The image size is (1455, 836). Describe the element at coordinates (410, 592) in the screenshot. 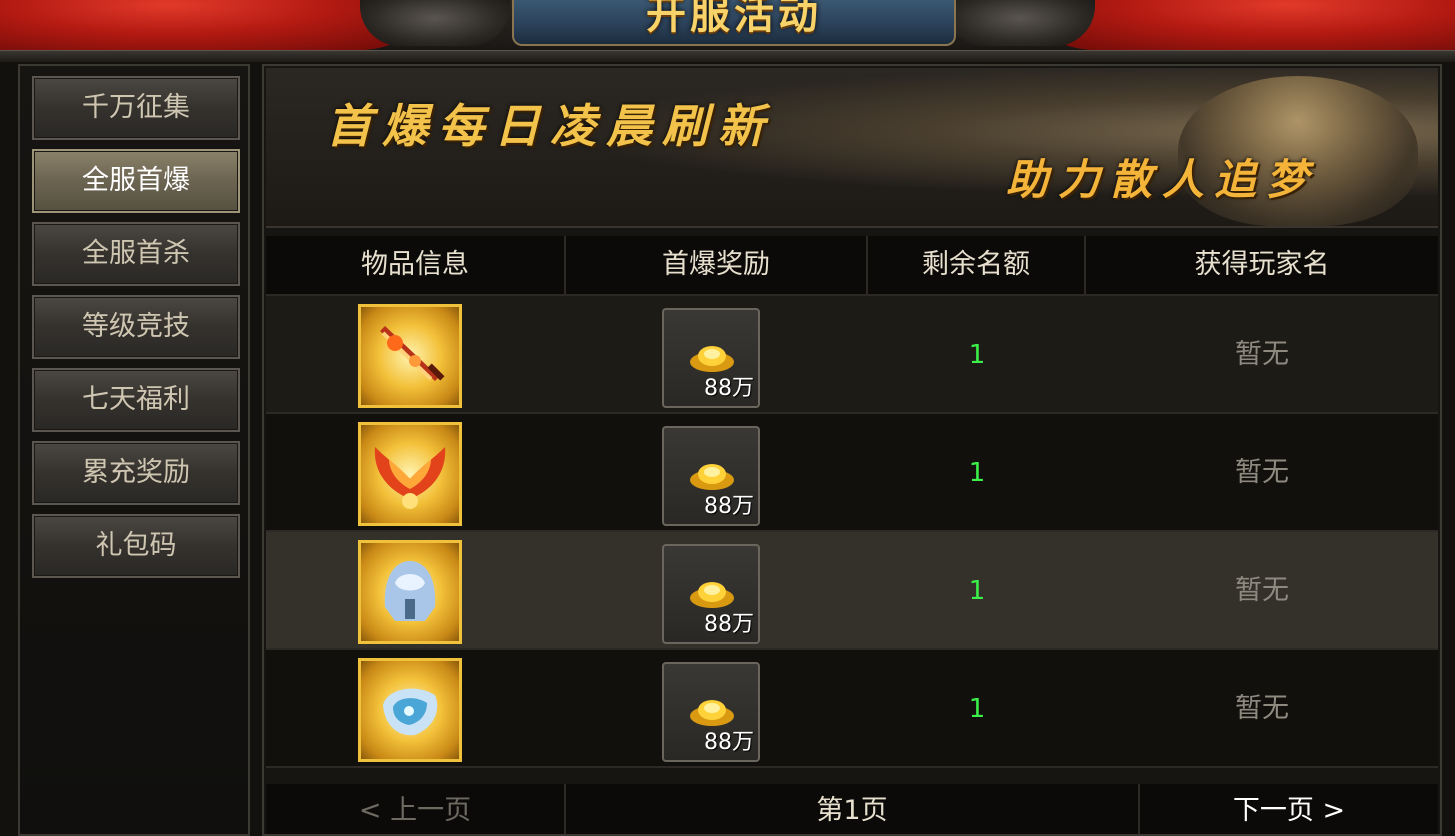

I see `ice-helmet-icon` at that location.